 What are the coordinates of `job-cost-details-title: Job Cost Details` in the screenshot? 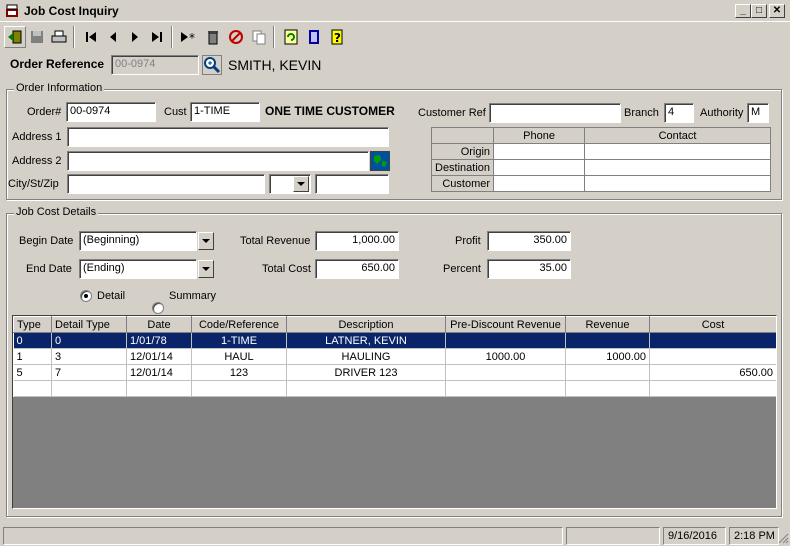 It's located at (56, 212).